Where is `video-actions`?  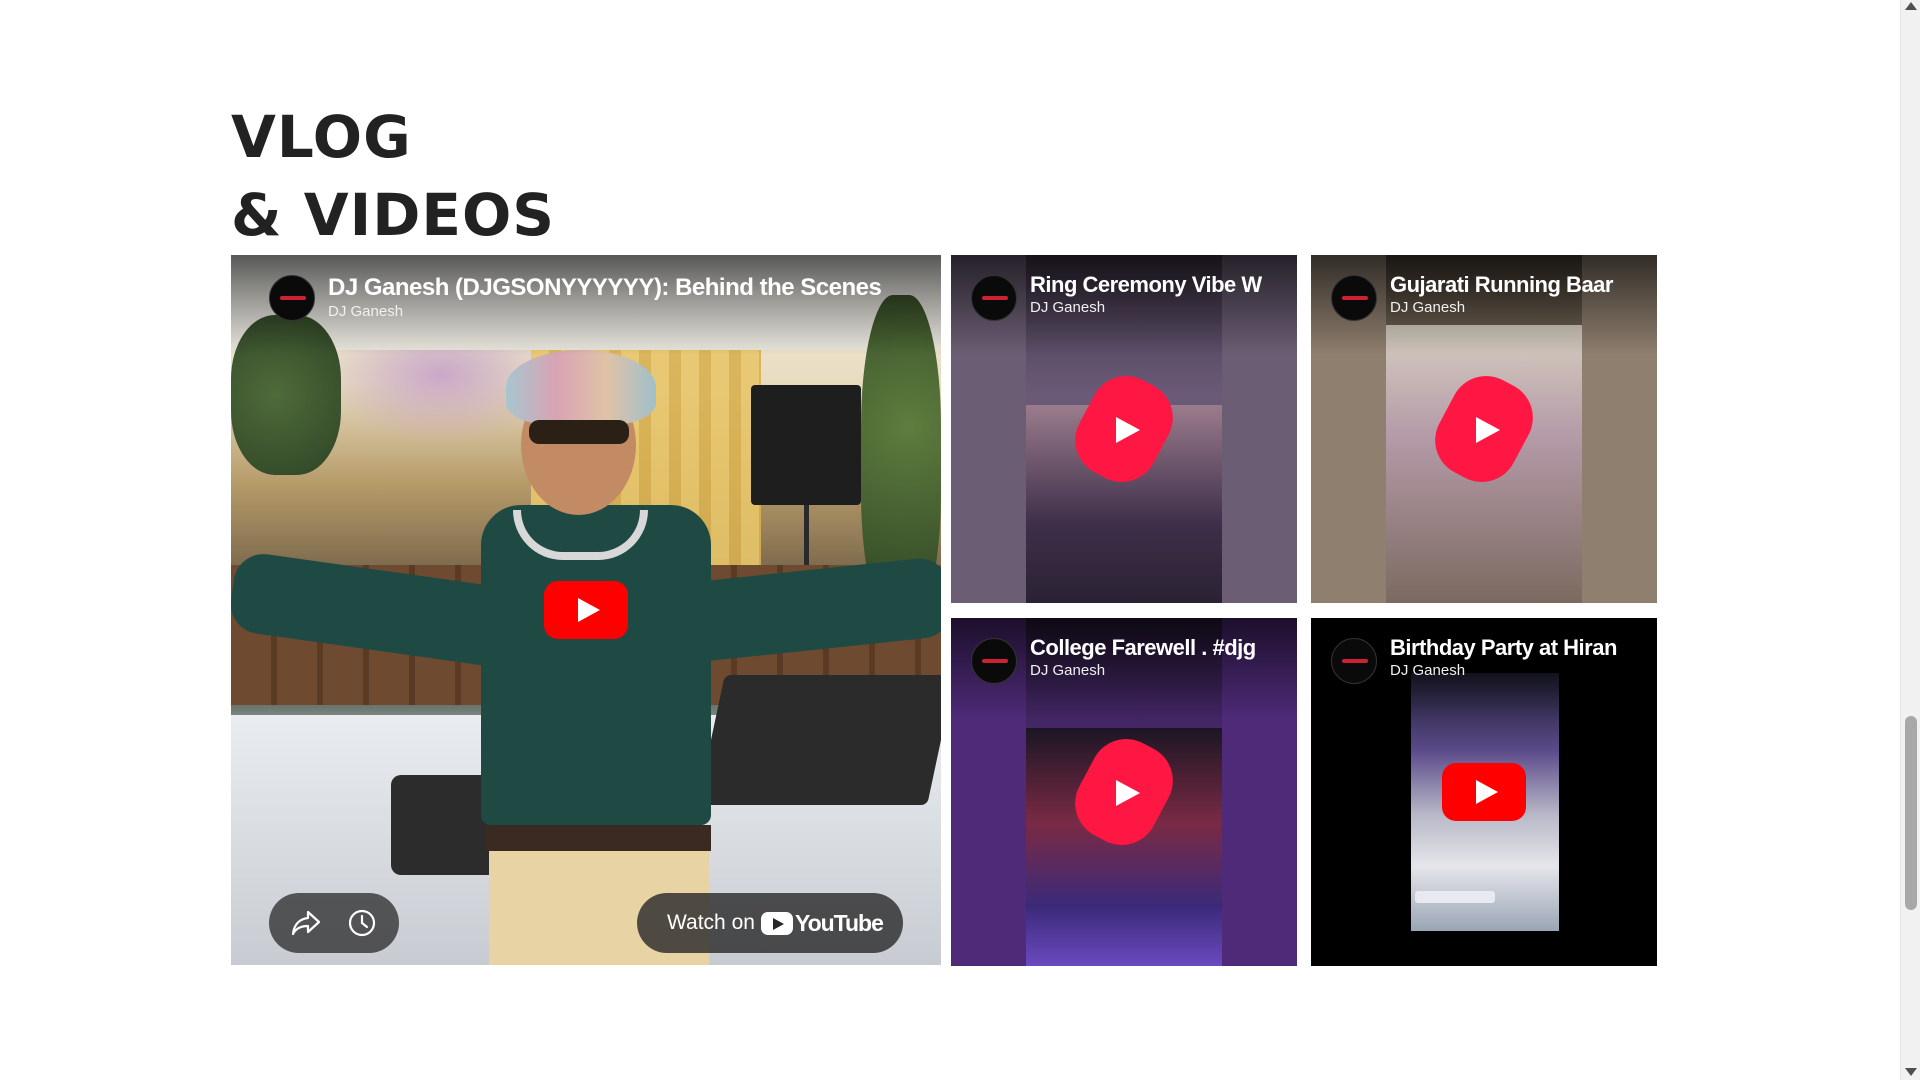
video-actions is located at coordinates (334, 923).